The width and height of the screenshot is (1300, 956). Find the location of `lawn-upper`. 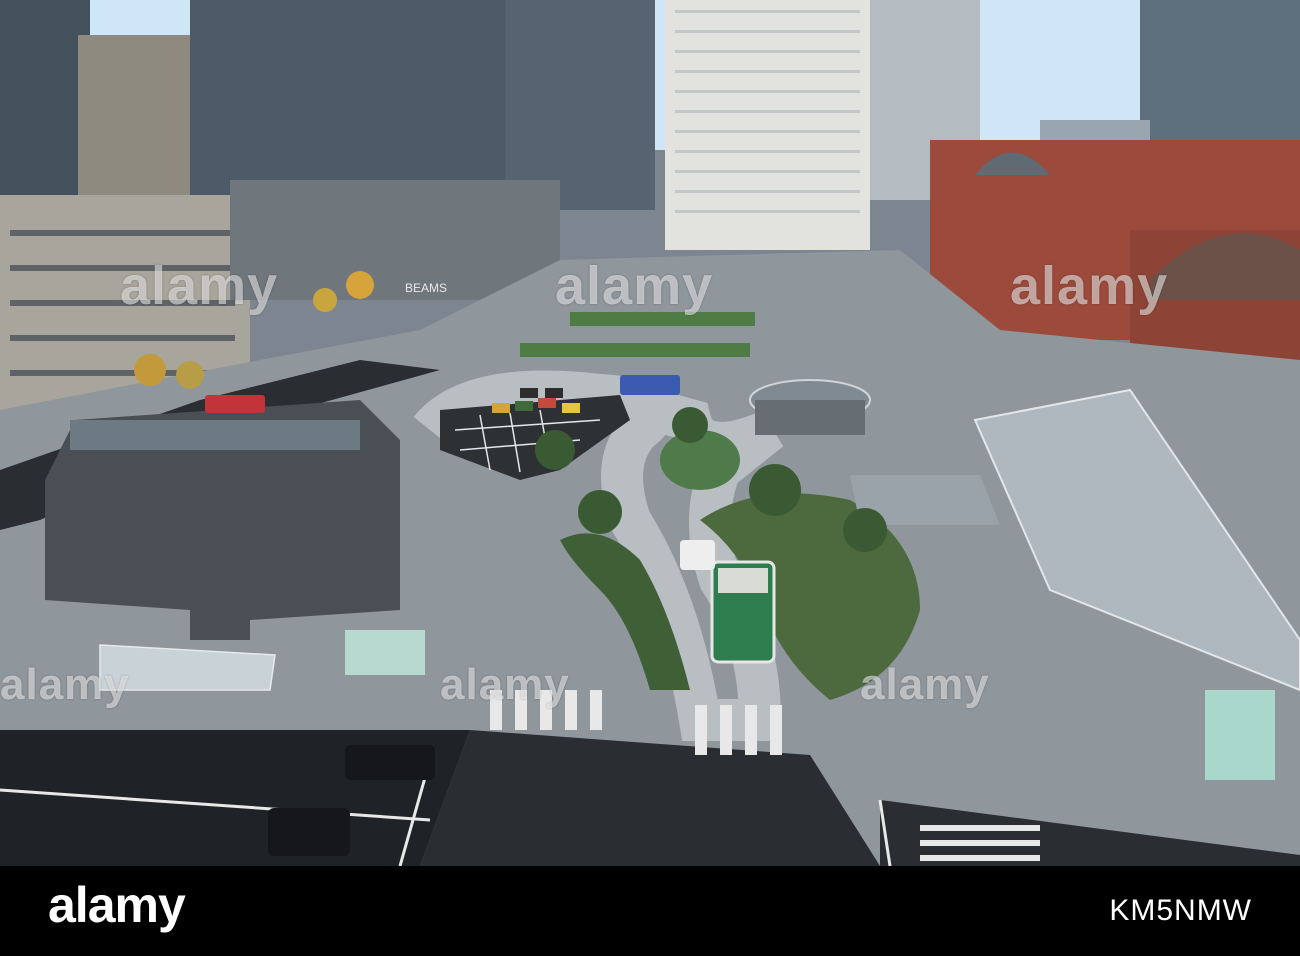

lawn-upper is located at coordinates (662, 319).